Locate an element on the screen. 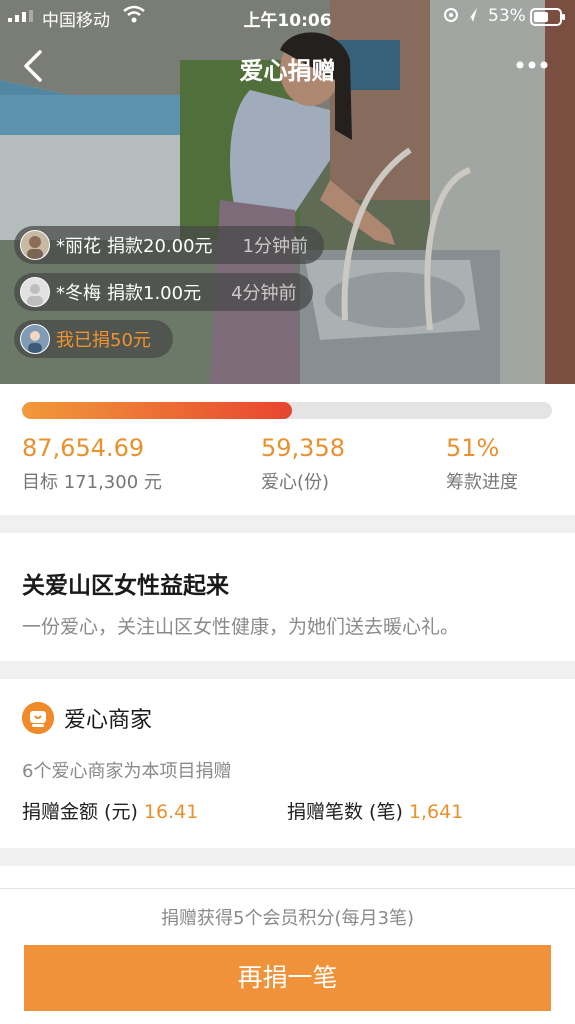  battery-icon is located at coordinates (547, 17).